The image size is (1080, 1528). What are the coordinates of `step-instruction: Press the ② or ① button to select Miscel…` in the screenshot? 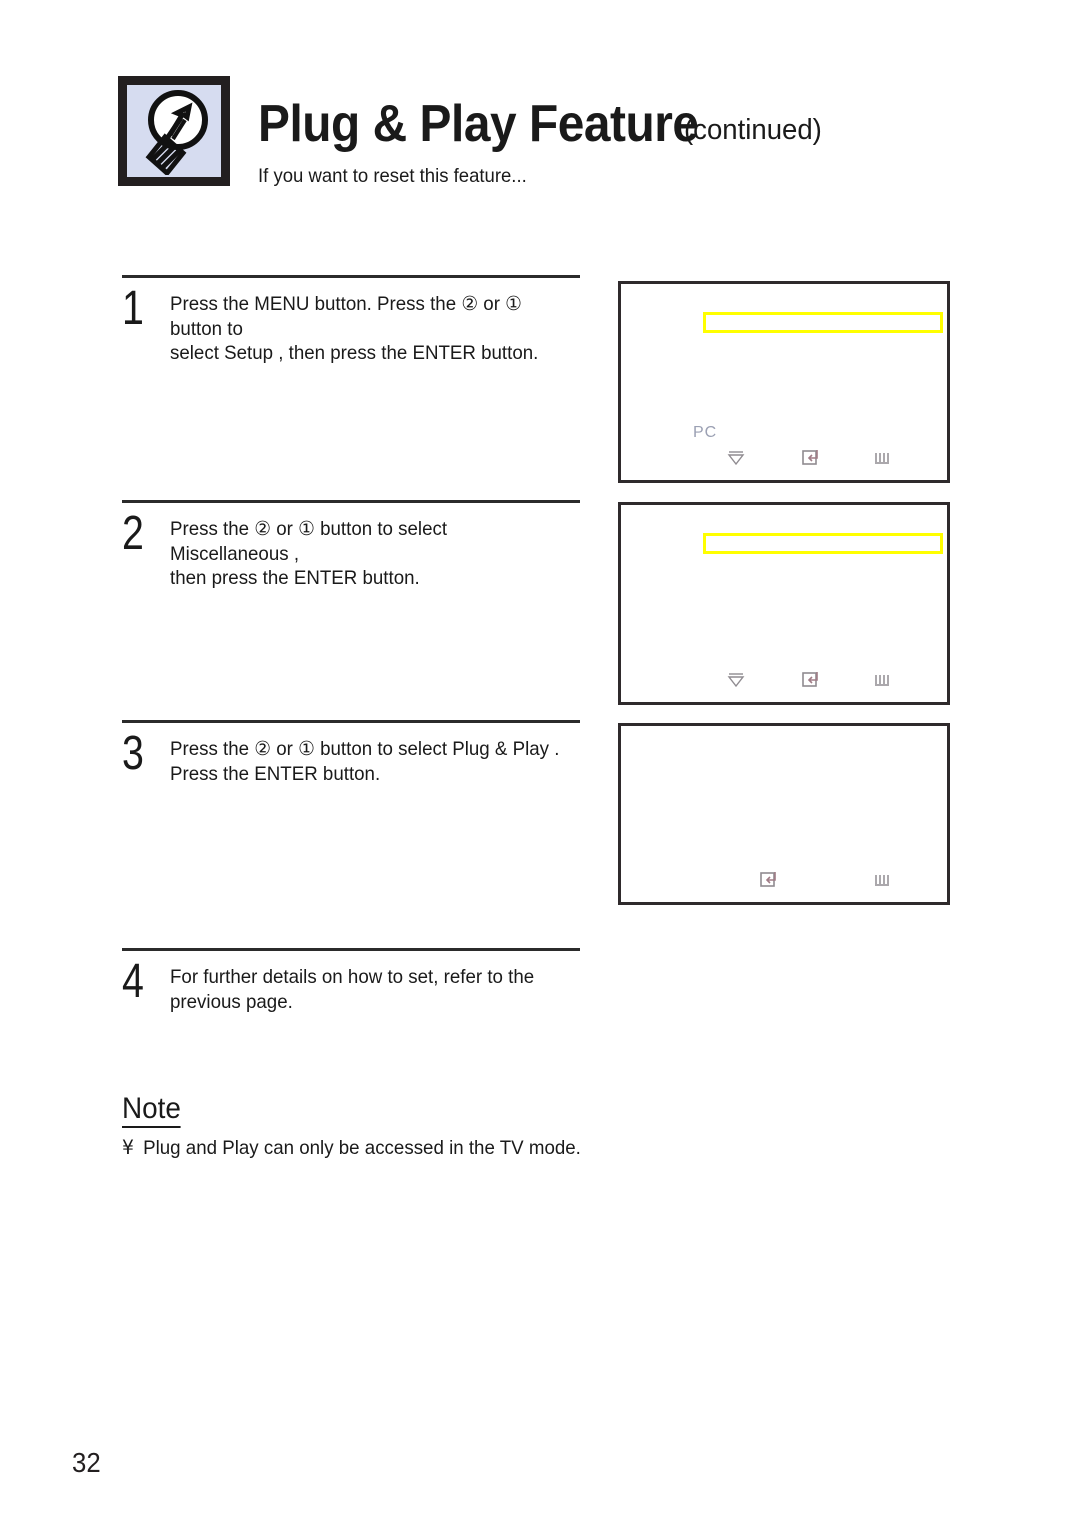 It's located at (309, 553).